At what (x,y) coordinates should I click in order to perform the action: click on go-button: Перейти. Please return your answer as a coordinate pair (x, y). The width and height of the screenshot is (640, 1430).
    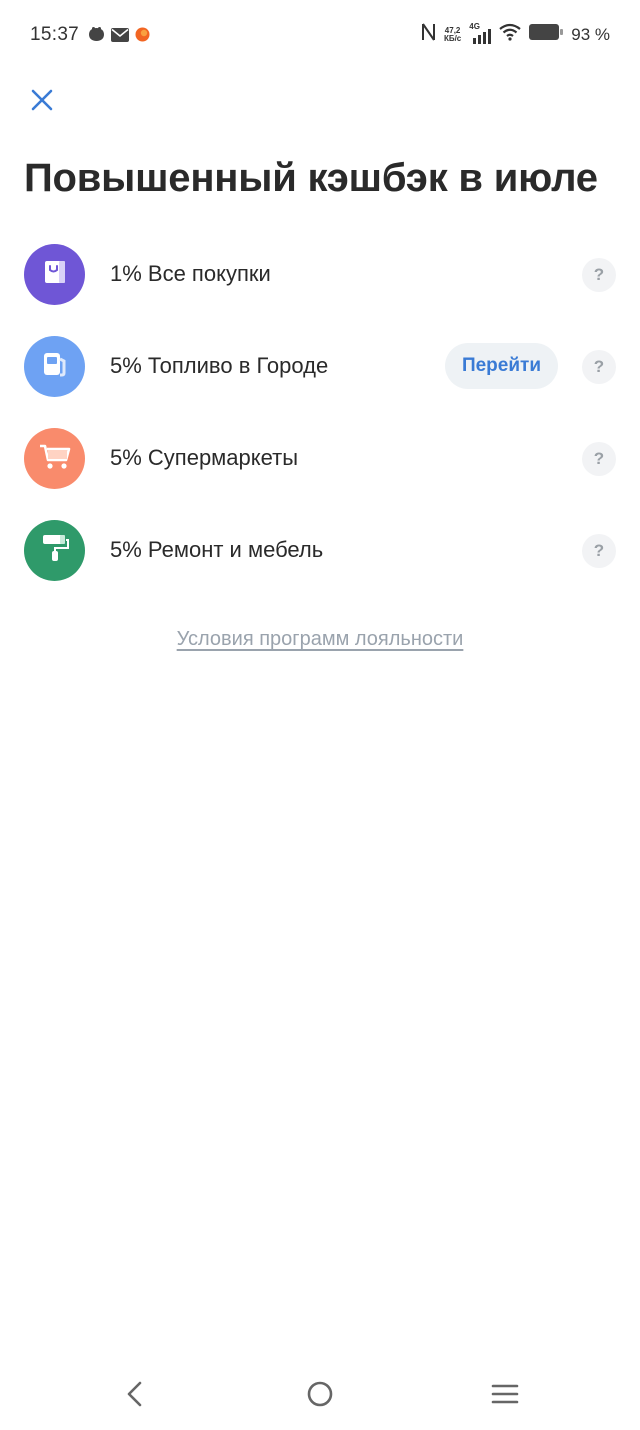
    Looking at the image, I should click on (501, 366).